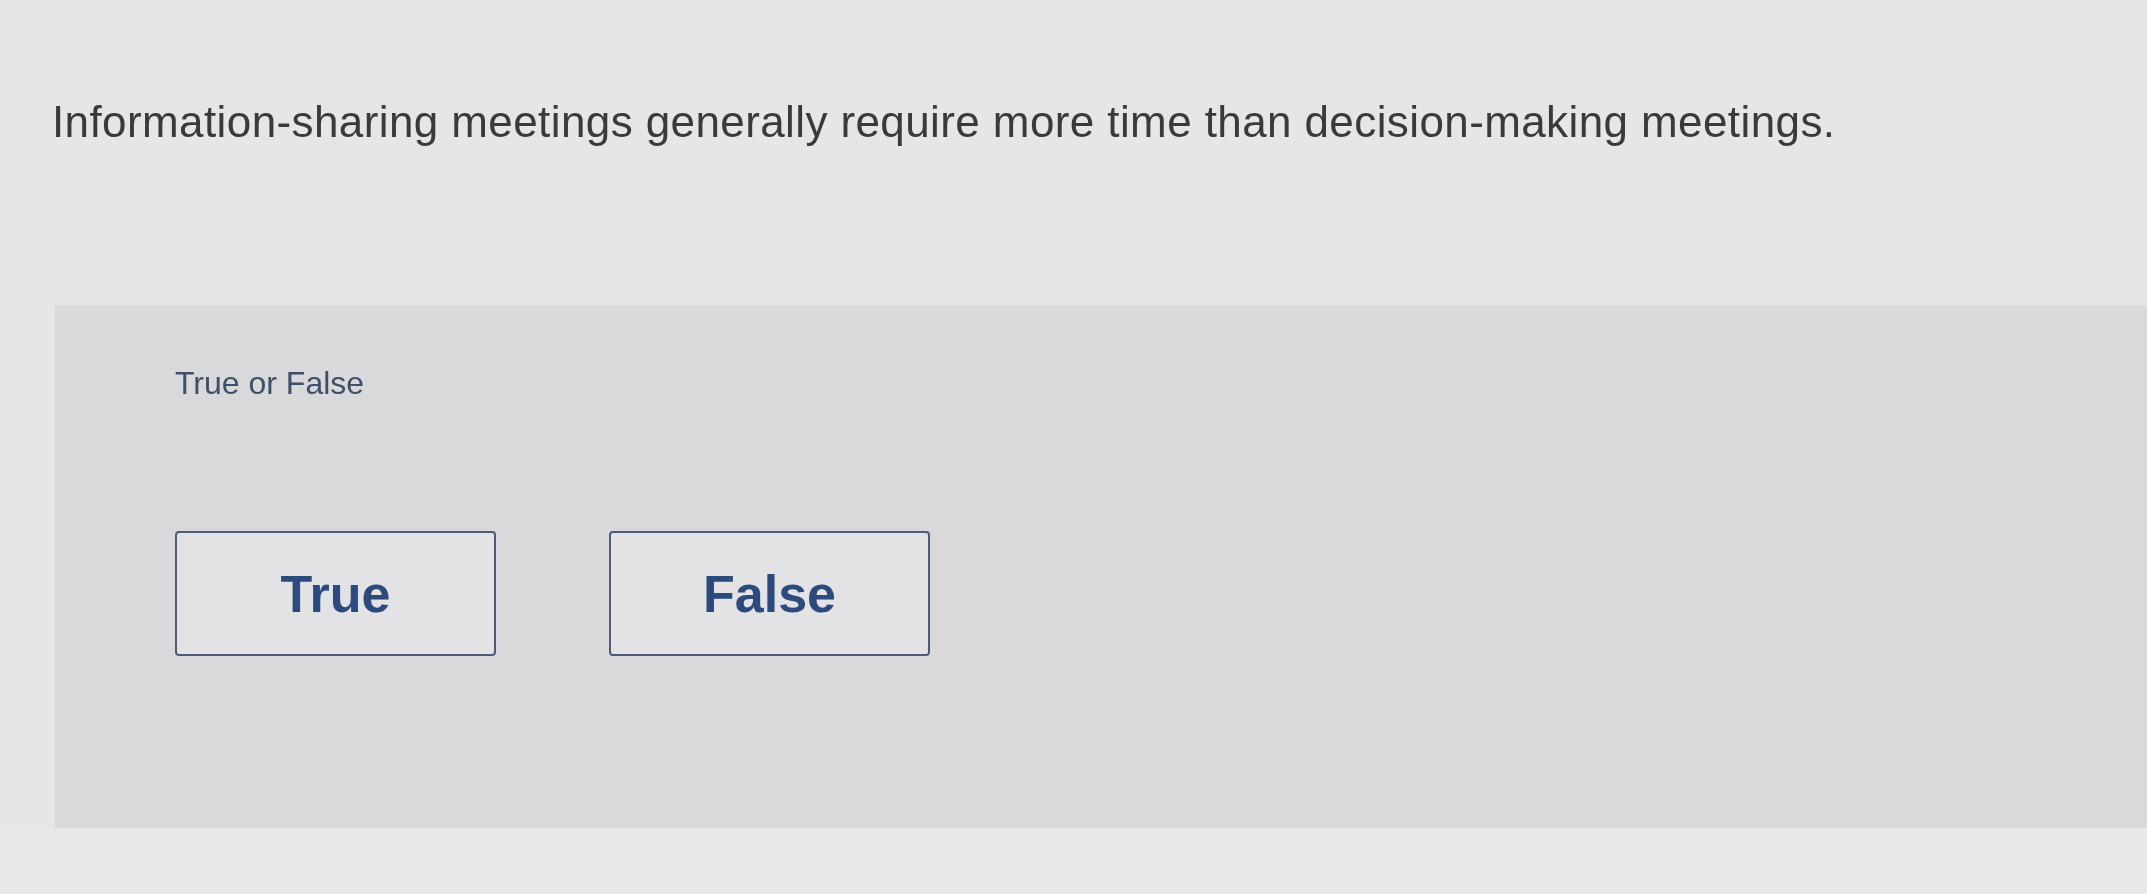  I want to click on question-text: Information-sharing meetings generally require more time than decision-making meetings., so click(944, 122).